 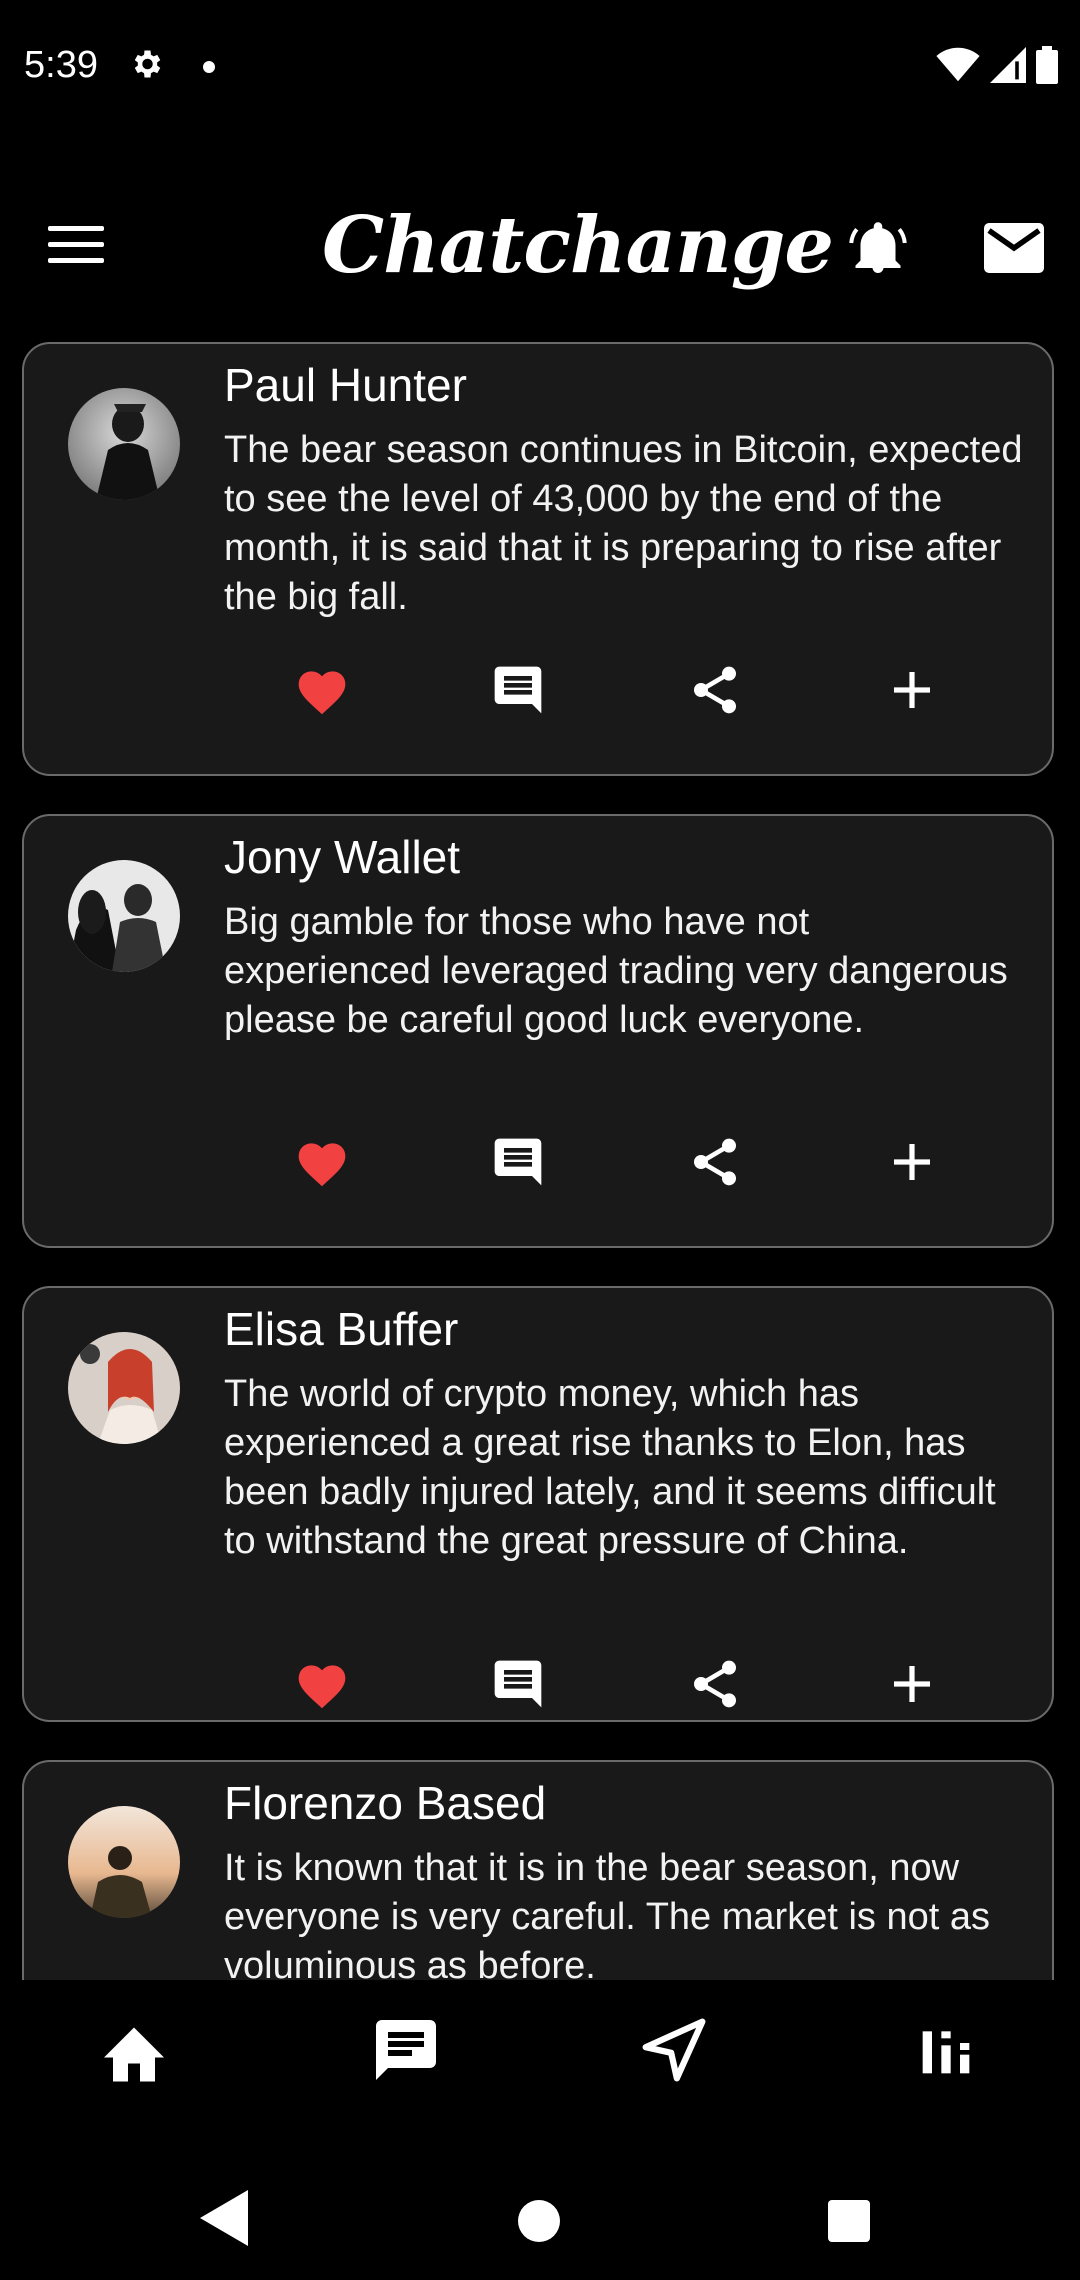 I want to click on post-author: Florenzo Based, so click(x=385, y=1803).